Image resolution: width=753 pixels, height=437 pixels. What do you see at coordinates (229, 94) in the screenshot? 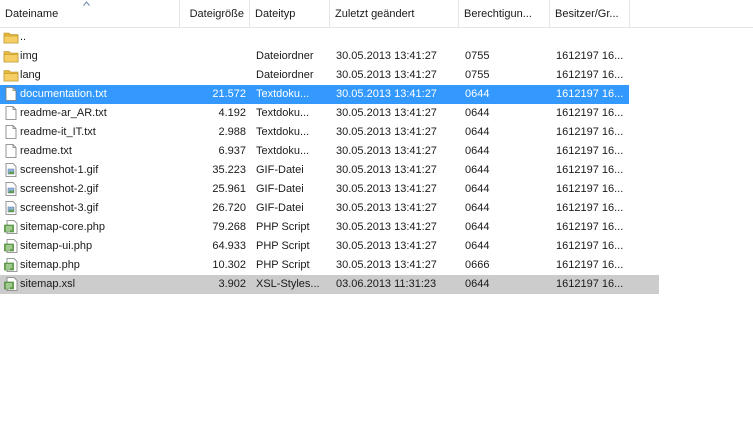
I see `file-size: 21.572` at bounding box center [229, 94].